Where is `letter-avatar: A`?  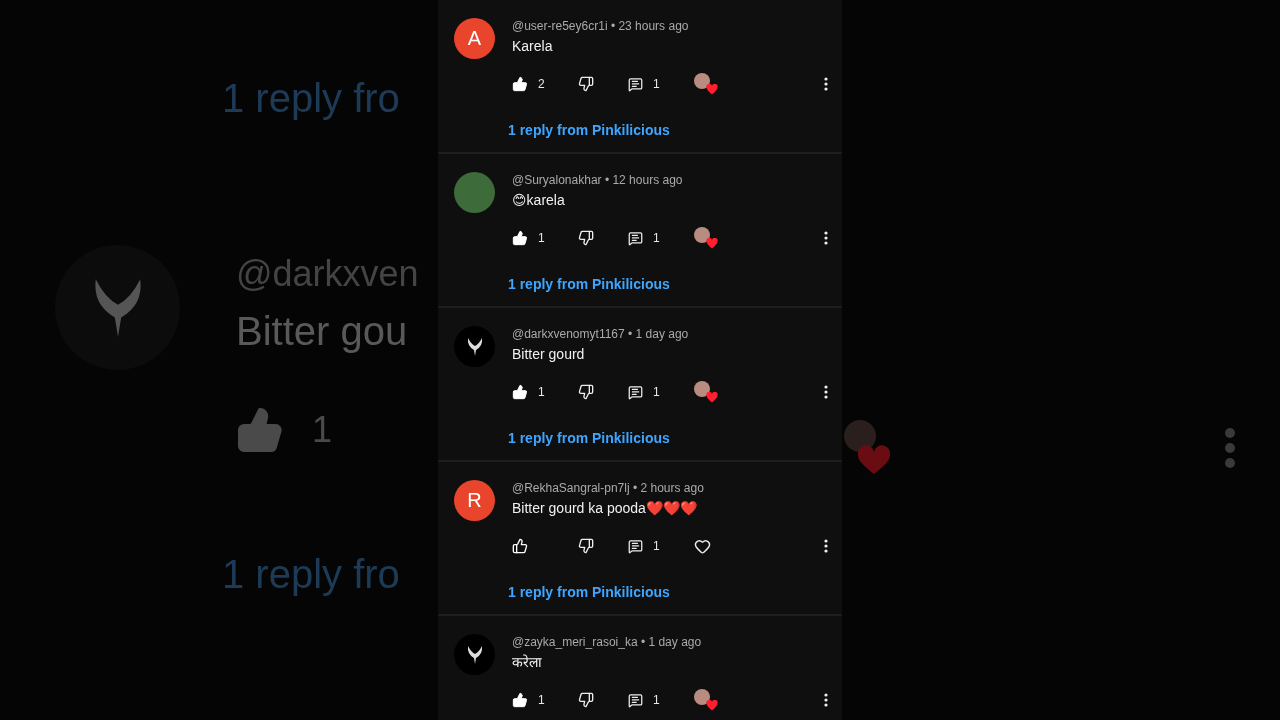 letter-avatar: A is located at coordinates (474, 38).